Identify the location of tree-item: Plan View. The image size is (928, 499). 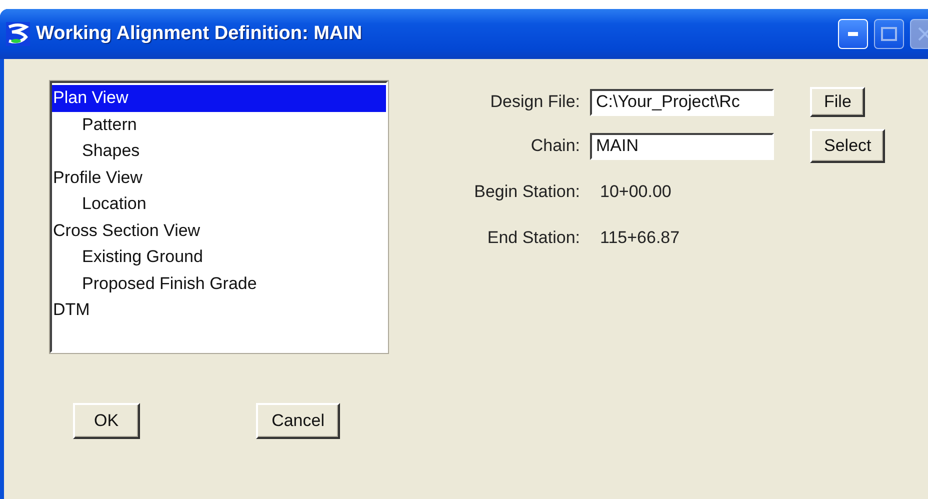
(219, 98).